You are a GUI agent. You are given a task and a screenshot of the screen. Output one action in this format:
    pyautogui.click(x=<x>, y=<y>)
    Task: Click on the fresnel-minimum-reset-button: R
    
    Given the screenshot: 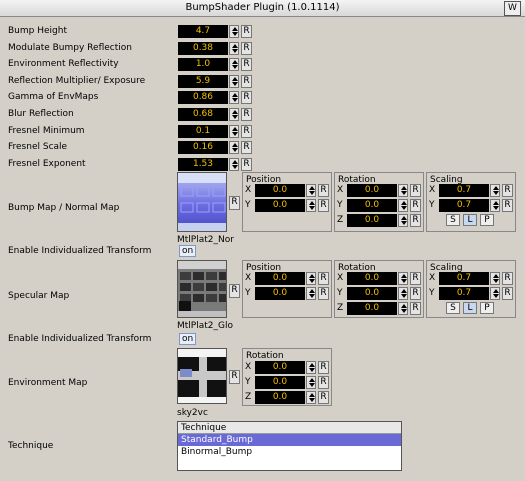 What is the action you would take?
    pyautogui.click(x=246, y=131)
    